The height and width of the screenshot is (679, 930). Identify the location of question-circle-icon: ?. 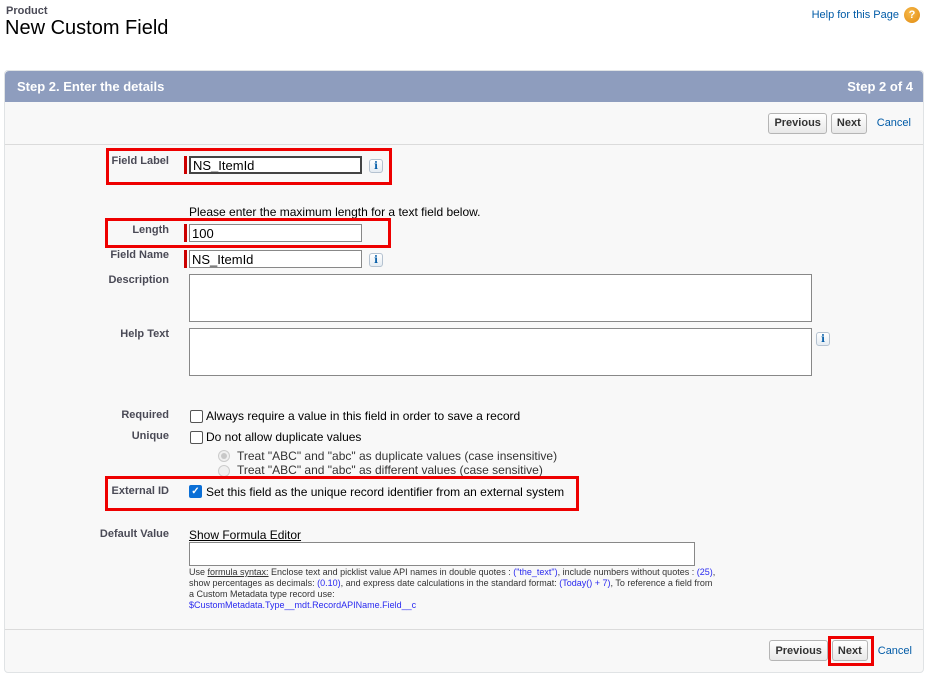
(912, 15).